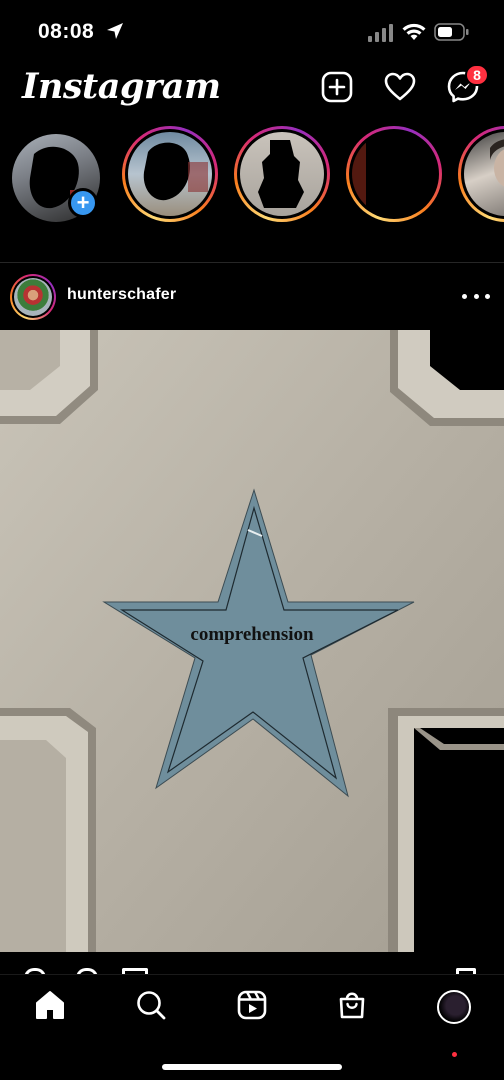 The height and width of the screenshot is (1080, 504). Describe the element at coordinates (121, 86) in the screenshot. I see `instagram-logo: Instagram` at that location.